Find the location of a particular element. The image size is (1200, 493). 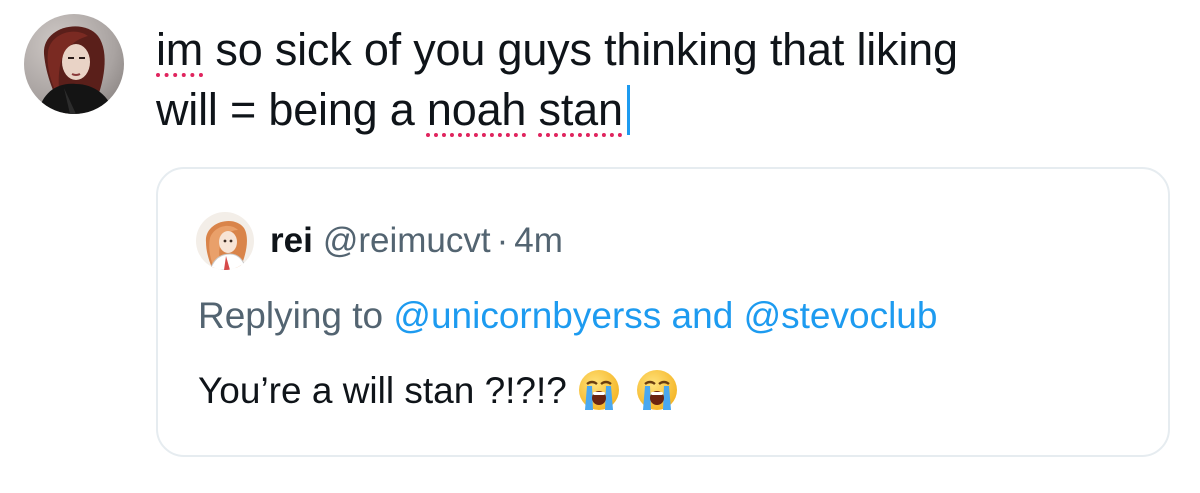

quoted-user-name: rei is located at coordinates (291, 240).